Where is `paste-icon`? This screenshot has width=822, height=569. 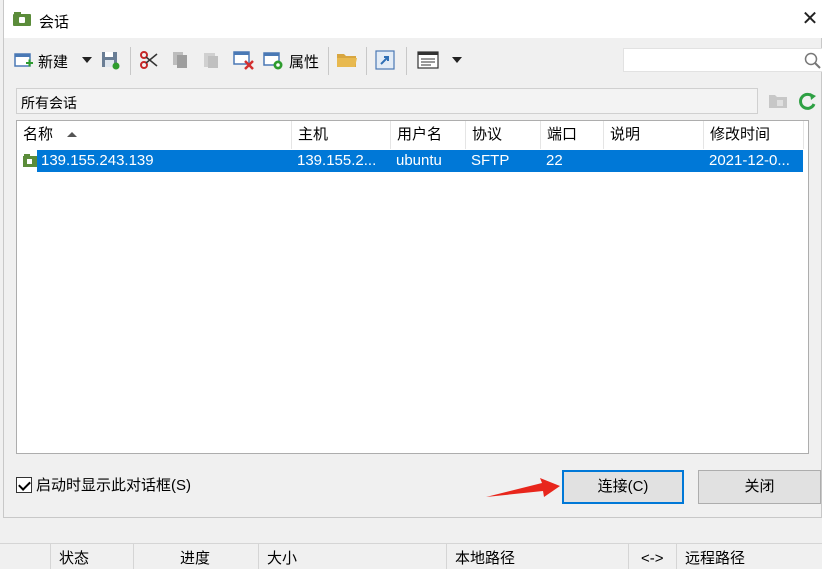
paste-icon is located at coordinates (211, 60).